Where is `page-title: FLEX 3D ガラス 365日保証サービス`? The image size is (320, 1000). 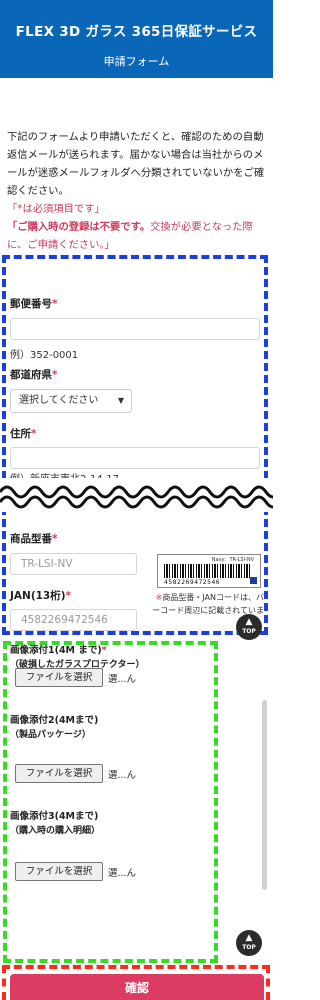
page-title: FLEX 3D ガラス 365日保証サービス is located at coordinates (136, 32).